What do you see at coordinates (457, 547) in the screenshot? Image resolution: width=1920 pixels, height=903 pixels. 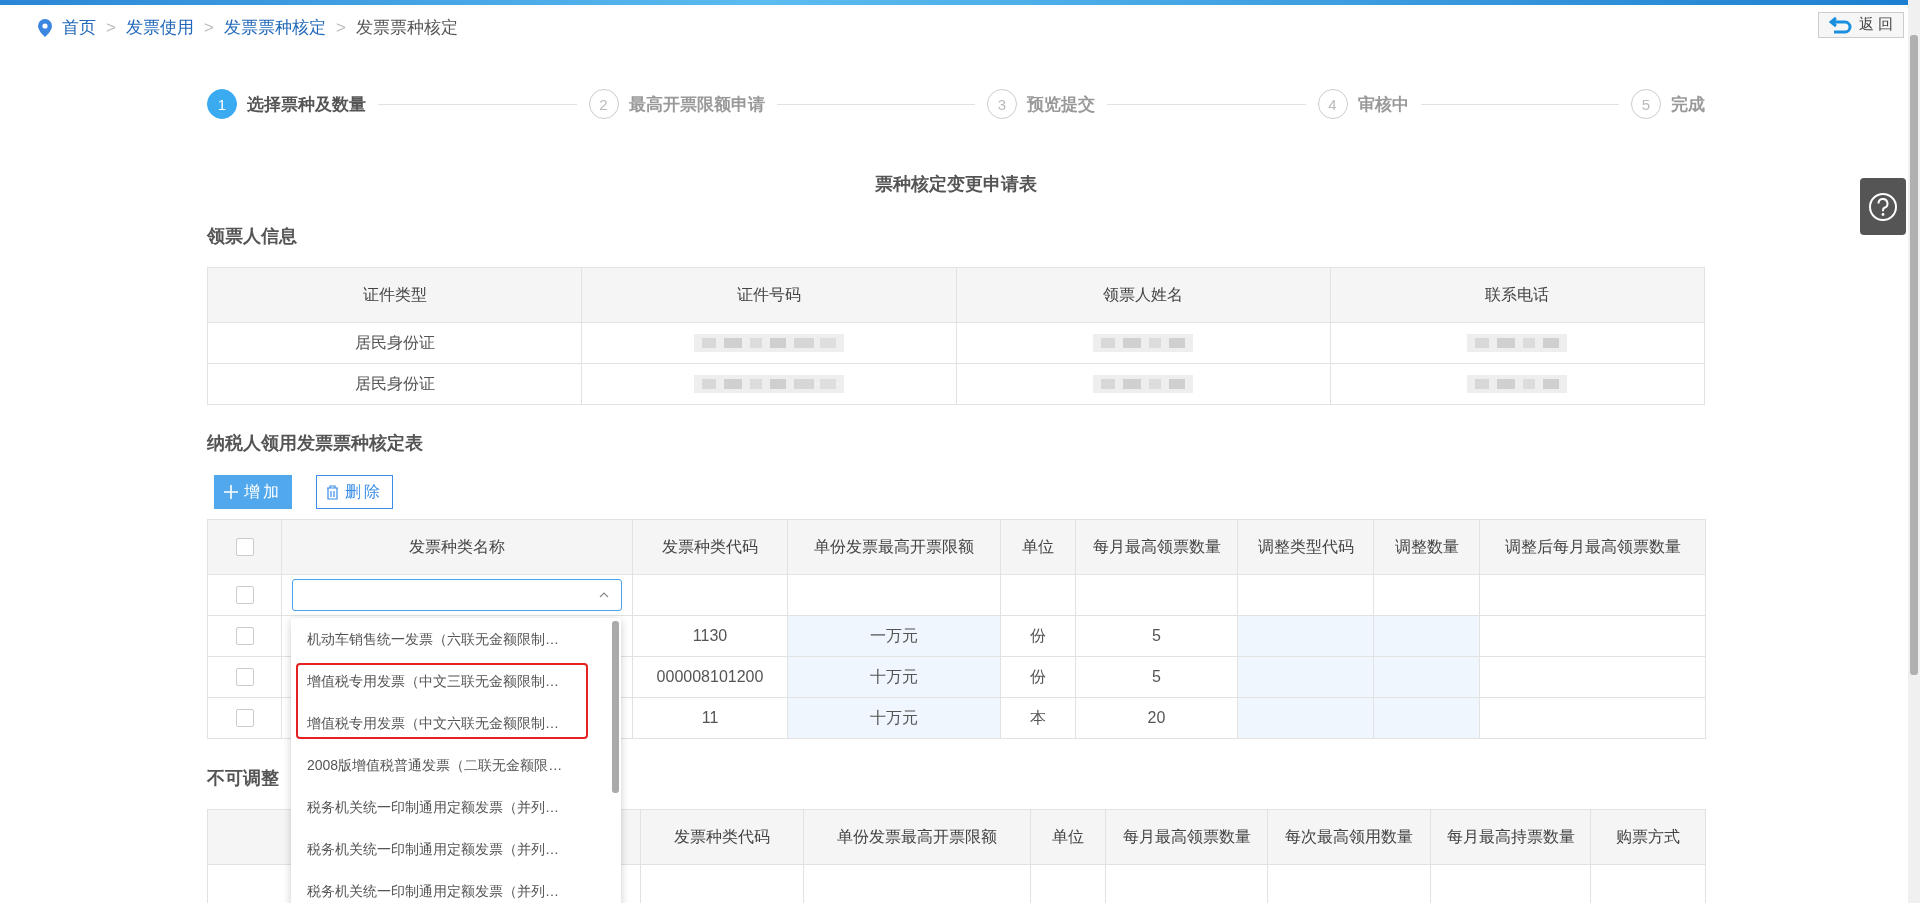 I see `column-header: 发票种类名称` at bounding box center [457, 547].